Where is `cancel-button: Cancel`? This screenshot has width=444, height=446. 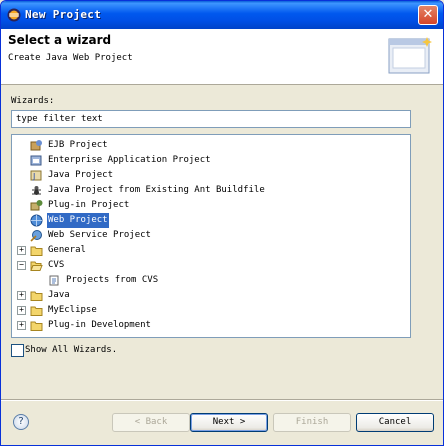 cancel-button: Cancel is located at coordinates (395, 422).